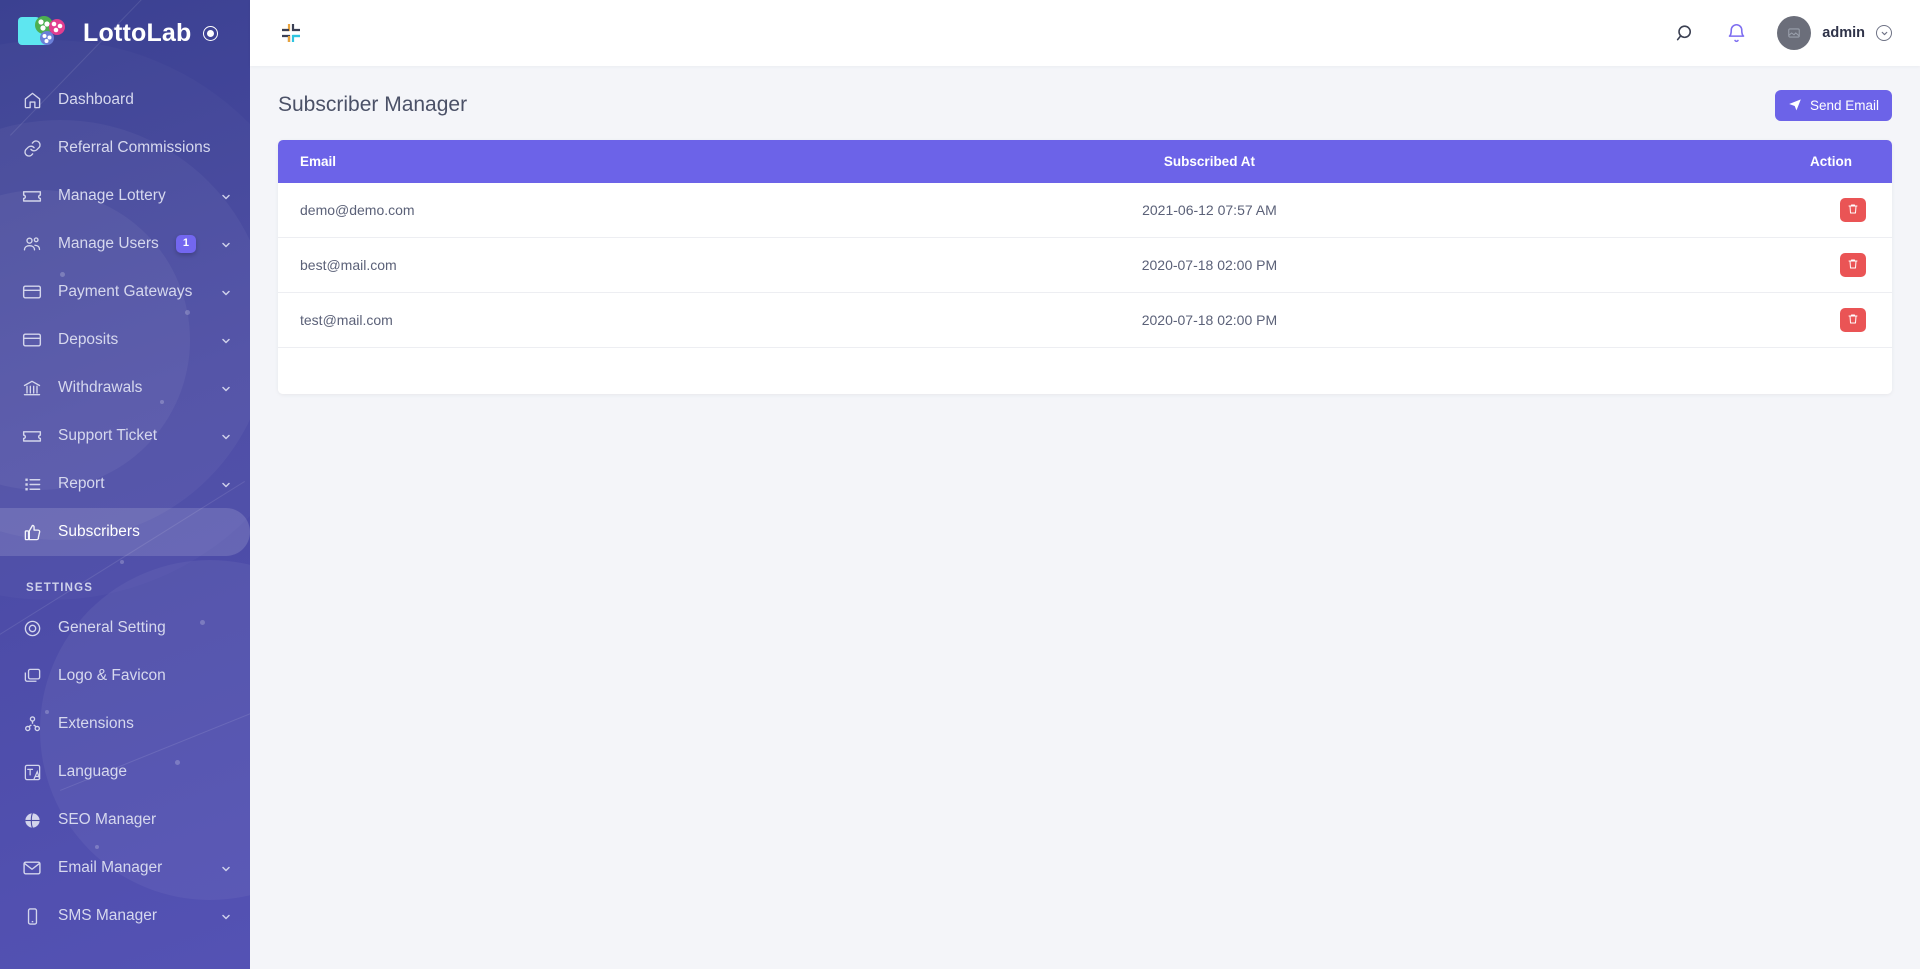 The image size is (1920, 969). Describe the element at coordinates (32, 388) in the screenshot. I see `bank-icon` at that location.